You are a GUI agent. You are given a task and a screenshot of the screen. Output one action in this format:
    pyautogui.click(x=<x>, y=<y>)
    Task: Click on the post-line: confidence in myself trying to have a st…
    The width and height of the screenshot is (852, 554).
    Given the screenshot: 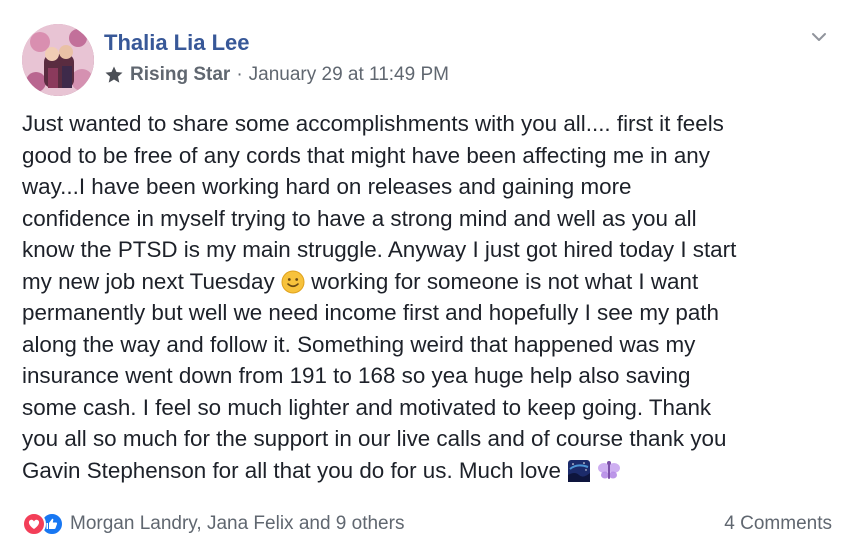 What is the action you would take?
    pyautogui.click(x=359, y=218)
    